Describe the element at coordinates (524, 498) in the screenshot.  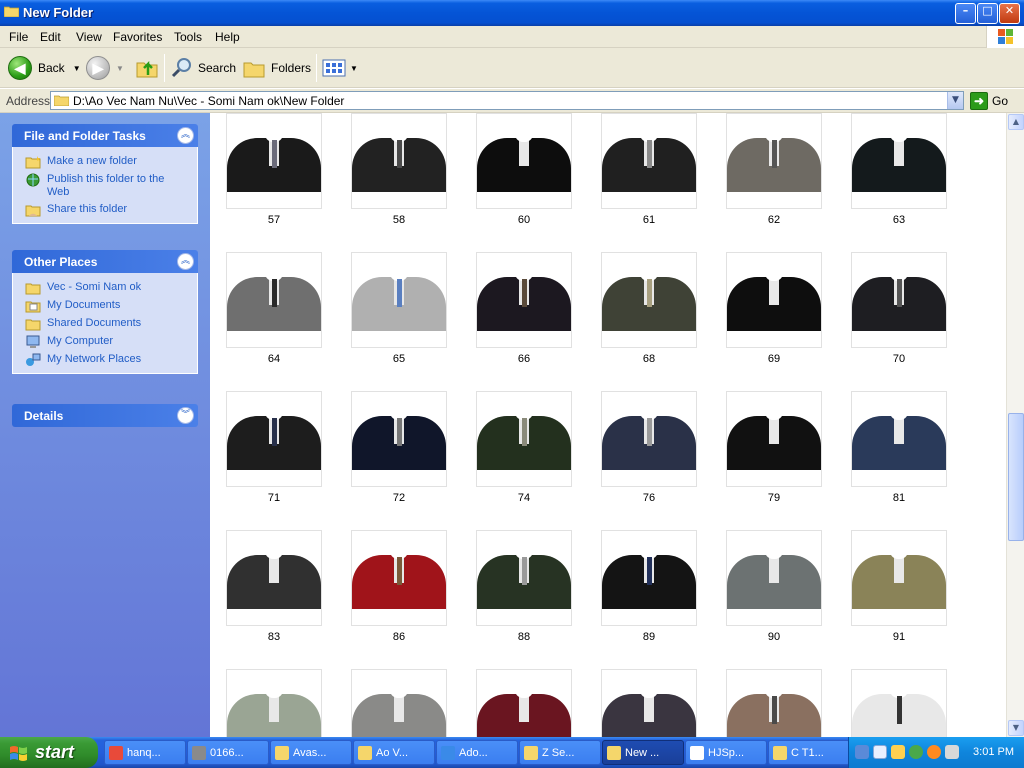
I see `thumbnail-label: 74` at that location.